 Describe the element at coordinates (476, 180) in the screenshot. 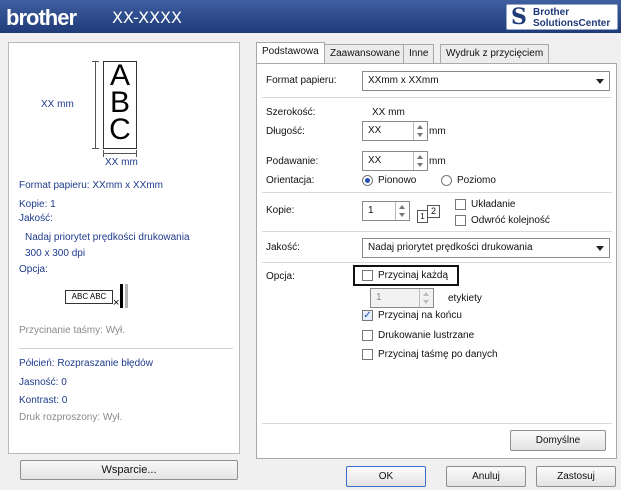

I see `orientation-landscape-label: Poziomo` at that location.